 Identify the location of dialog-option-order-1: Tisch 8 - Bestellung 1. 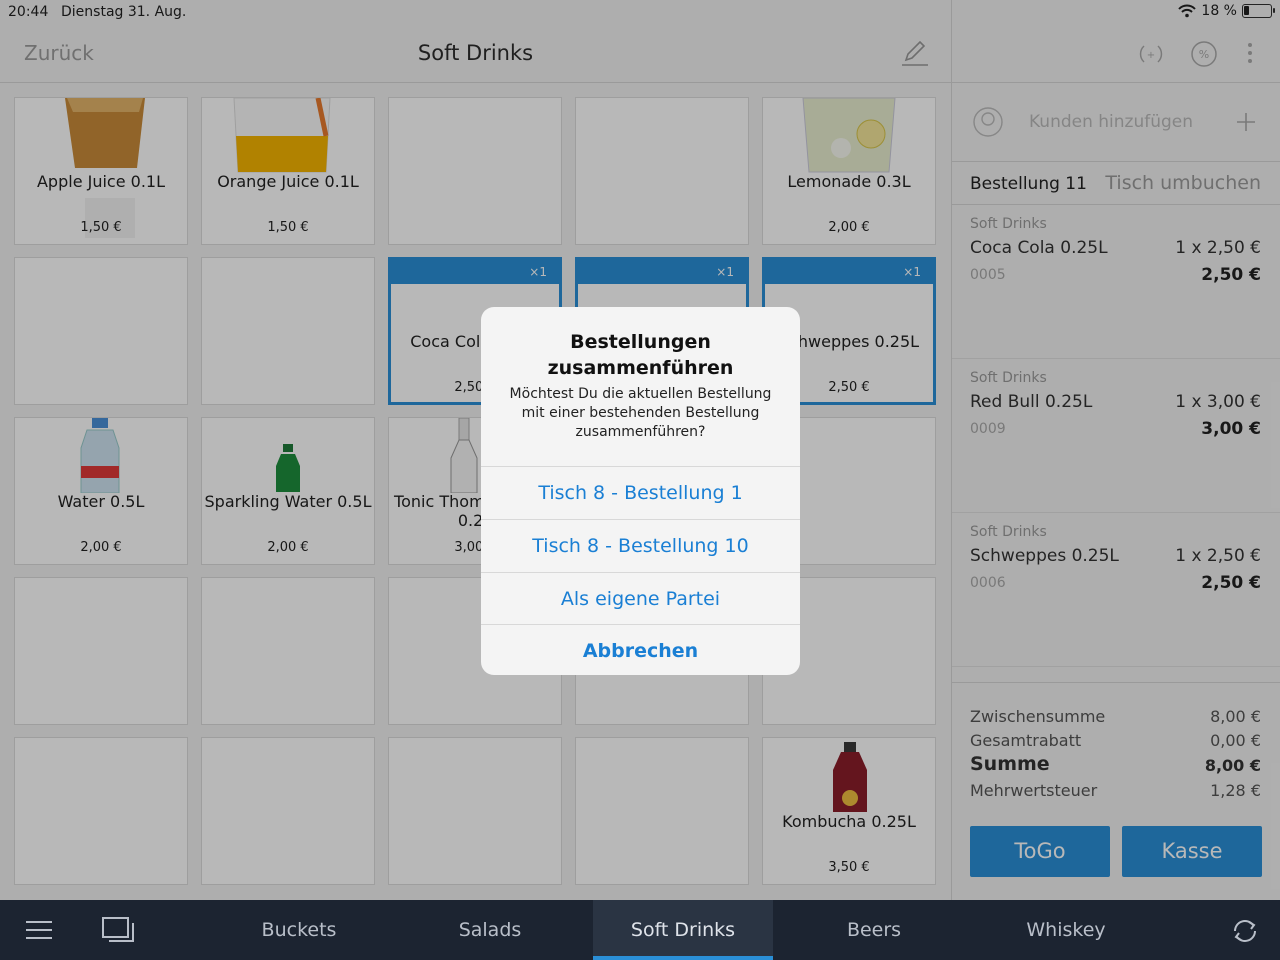
(640, 492).